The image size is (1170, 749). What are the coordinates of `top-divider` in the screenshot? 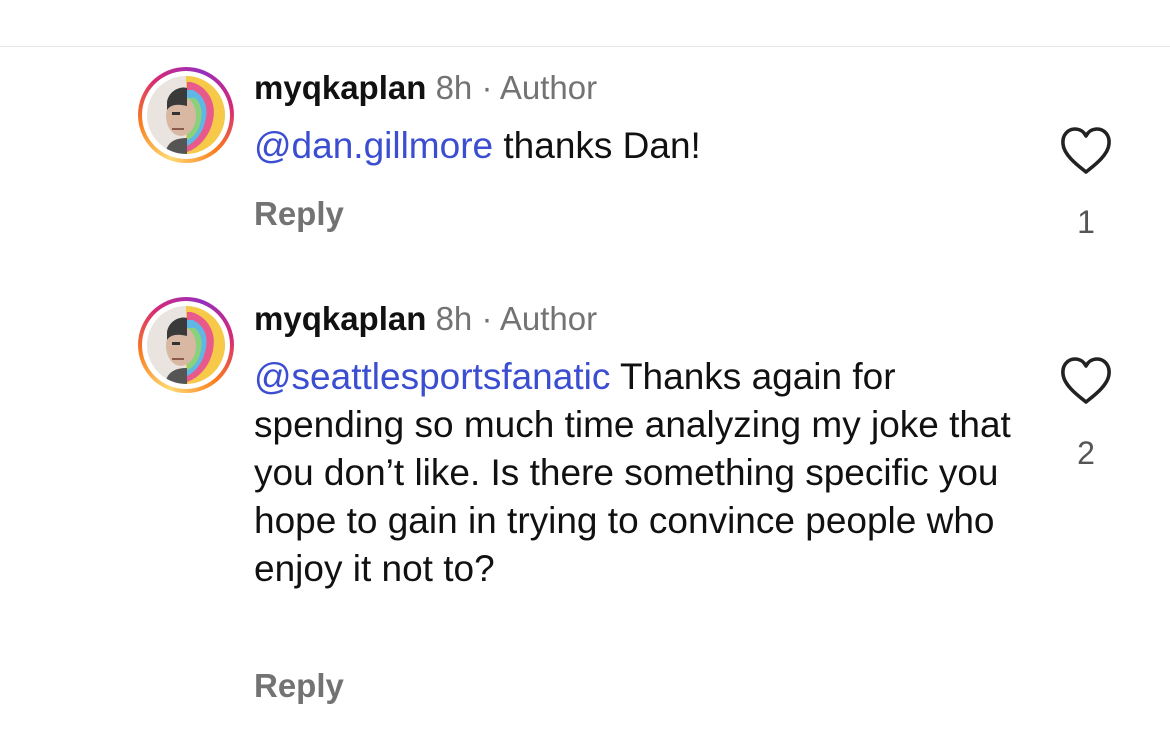 It's located at (585, 46).